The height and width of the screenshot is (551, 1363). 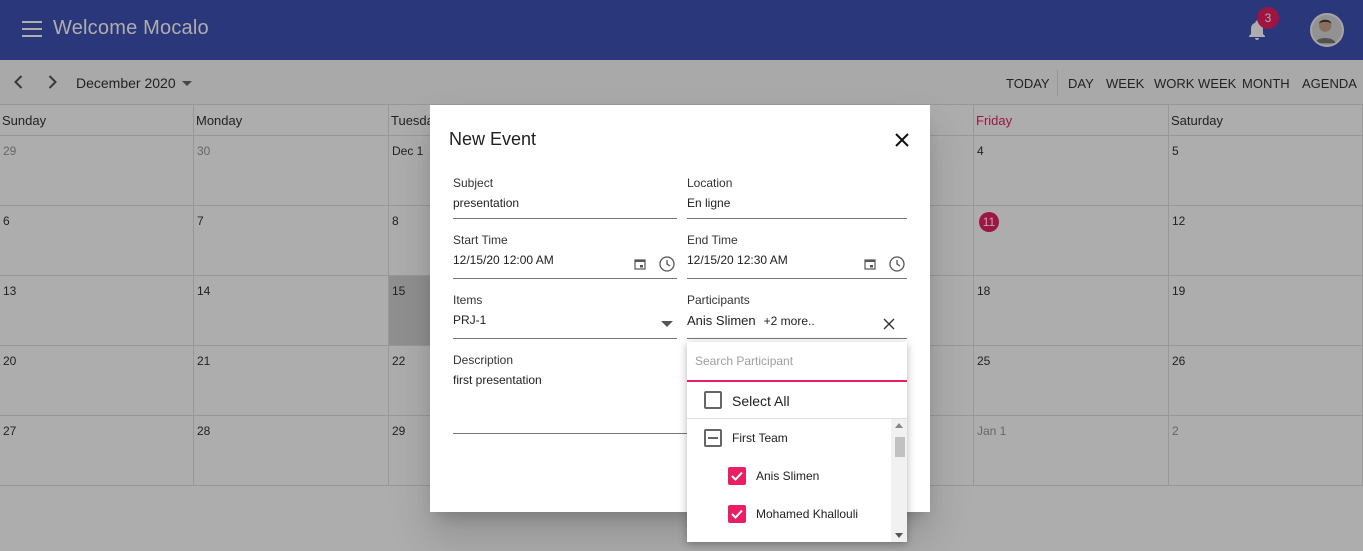 I want to click on participants-label: Participants, so click(x=718, y=300).